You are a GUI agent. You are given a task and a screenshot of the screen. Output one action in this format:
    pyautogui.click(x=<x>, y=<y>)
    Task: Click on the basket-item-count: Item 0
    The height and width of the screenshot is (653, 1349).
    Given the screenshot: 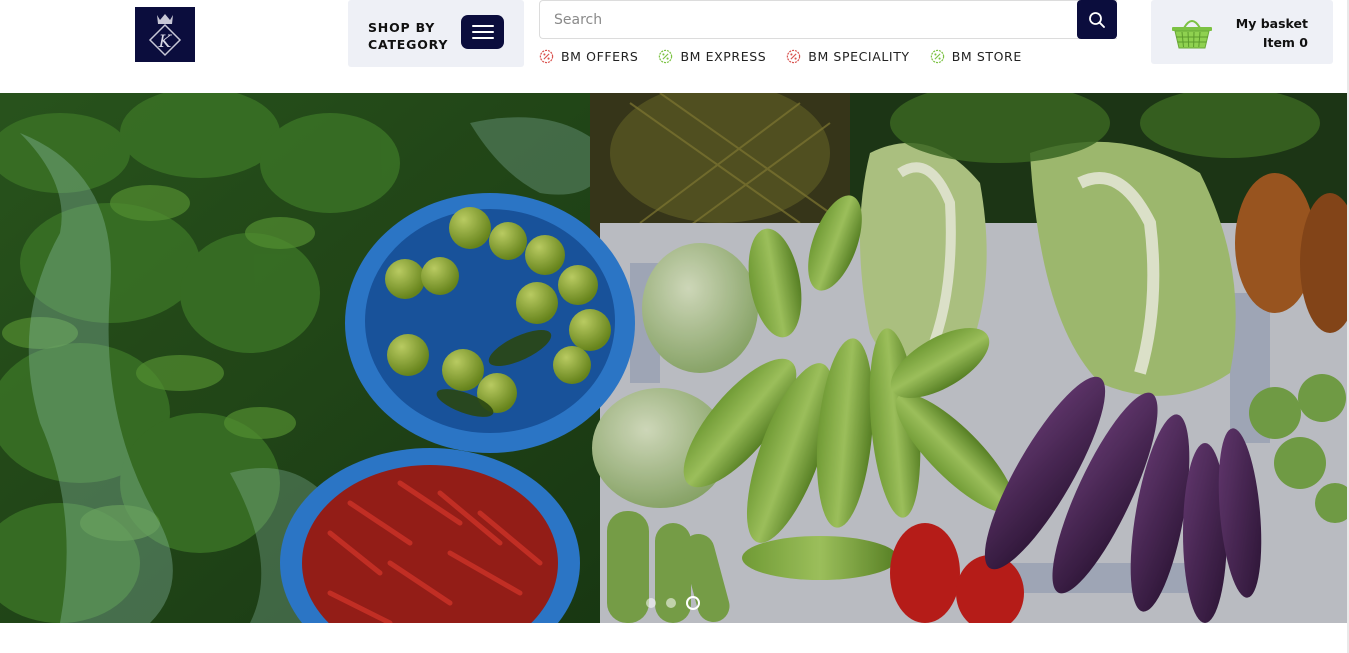 What is the action you would take?
    pyautogui.click(x=1285, y=42)
    